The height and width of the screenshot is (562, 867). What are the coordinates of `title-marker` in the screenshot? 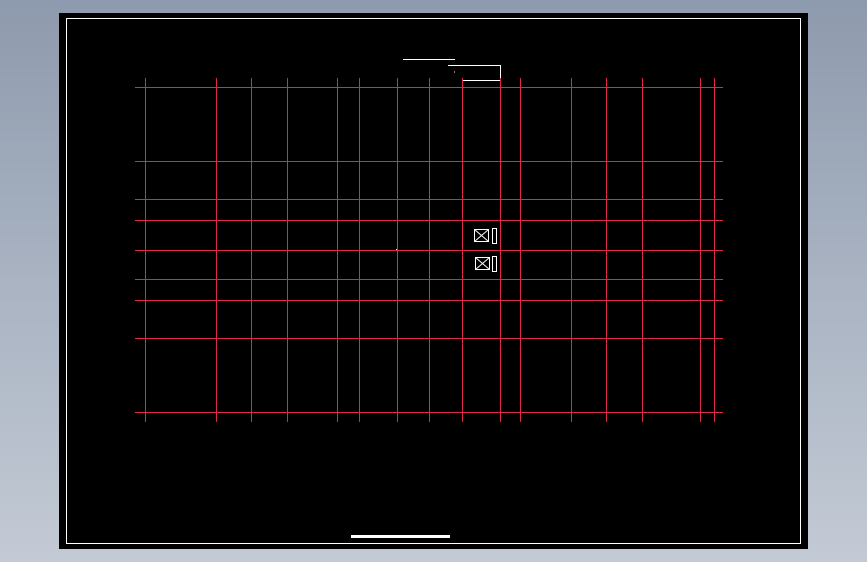 It's located at (452, 70).